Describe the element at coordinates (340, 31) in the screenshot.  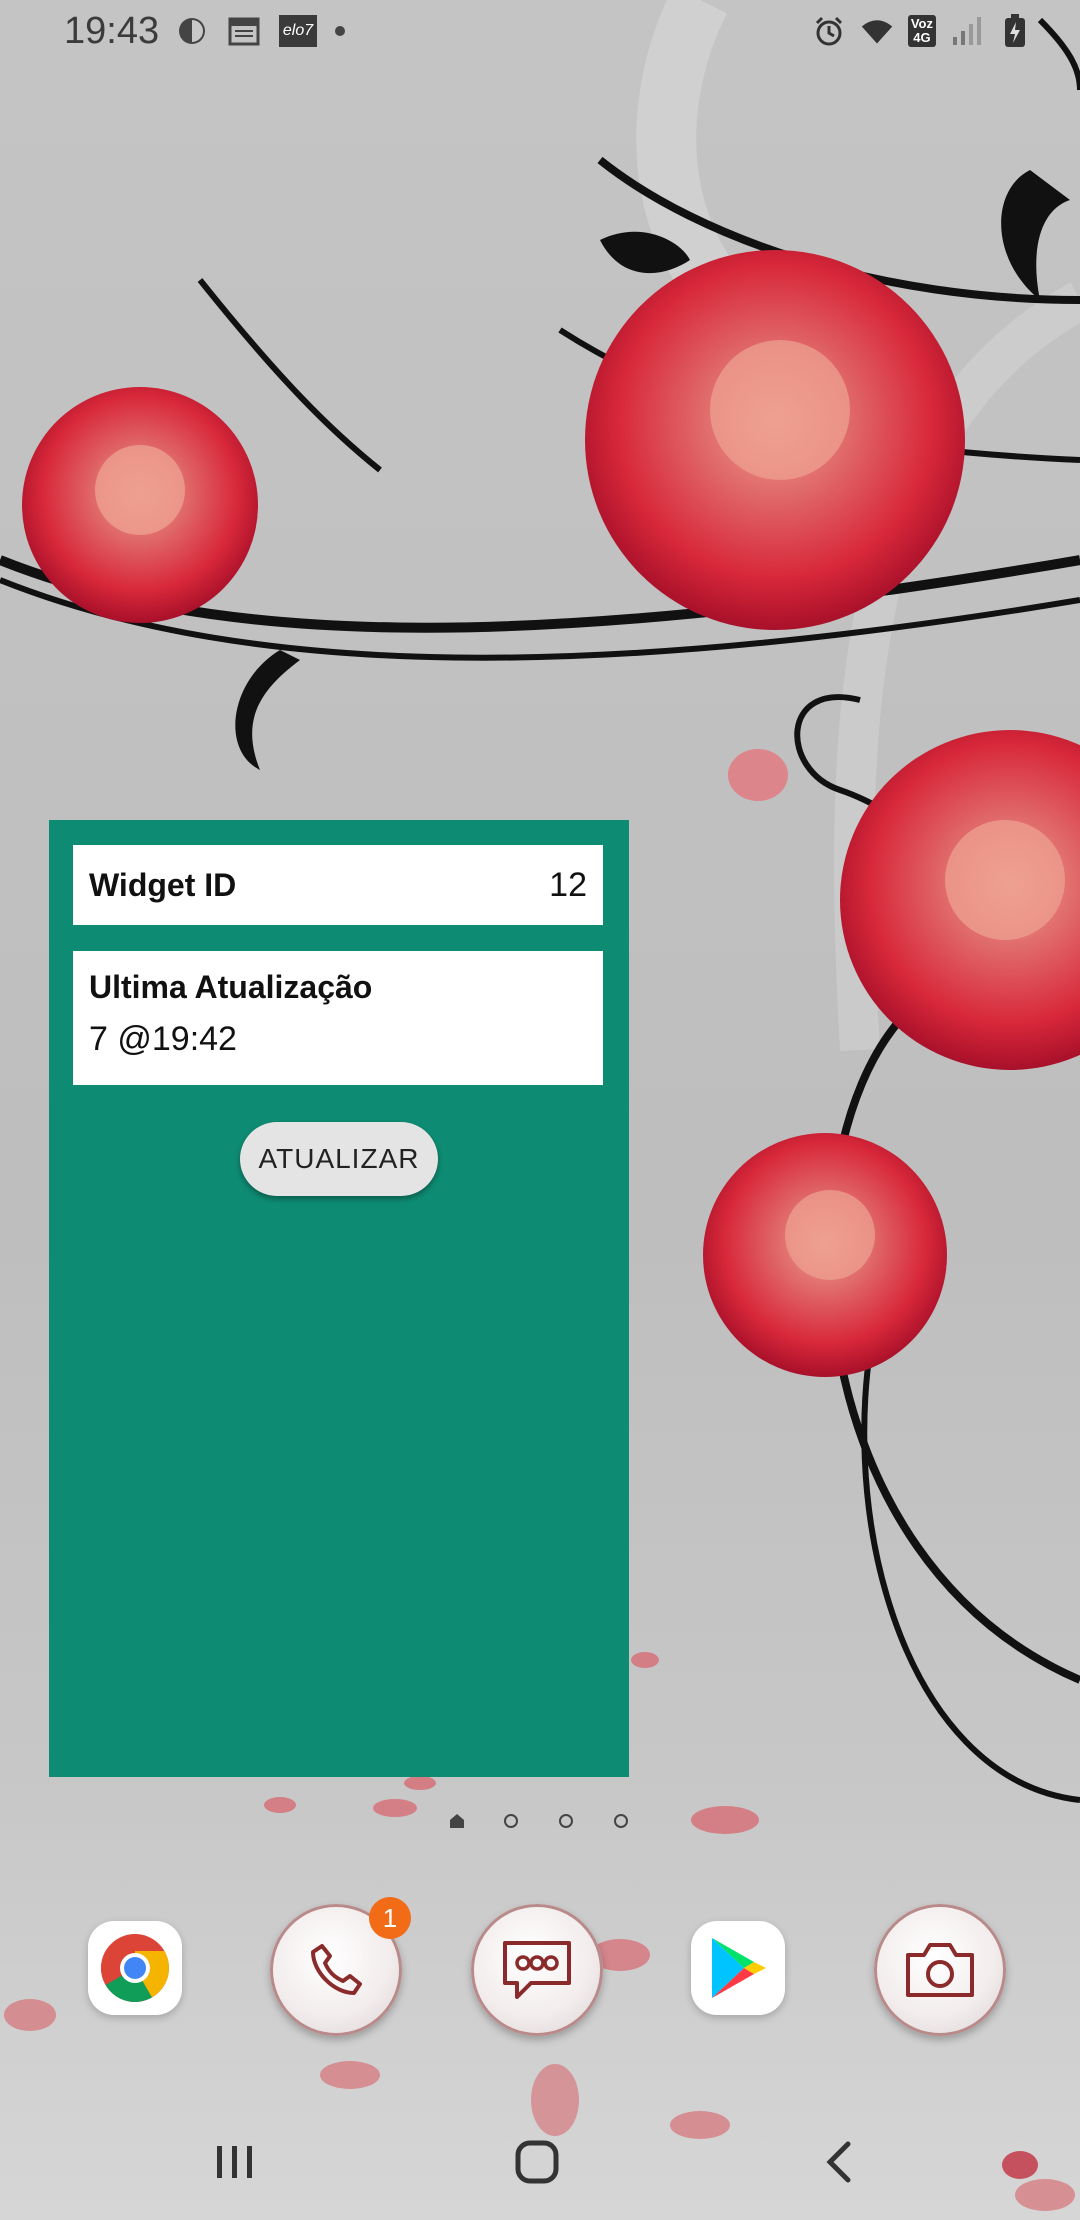
I see `dot-icon` at that location.